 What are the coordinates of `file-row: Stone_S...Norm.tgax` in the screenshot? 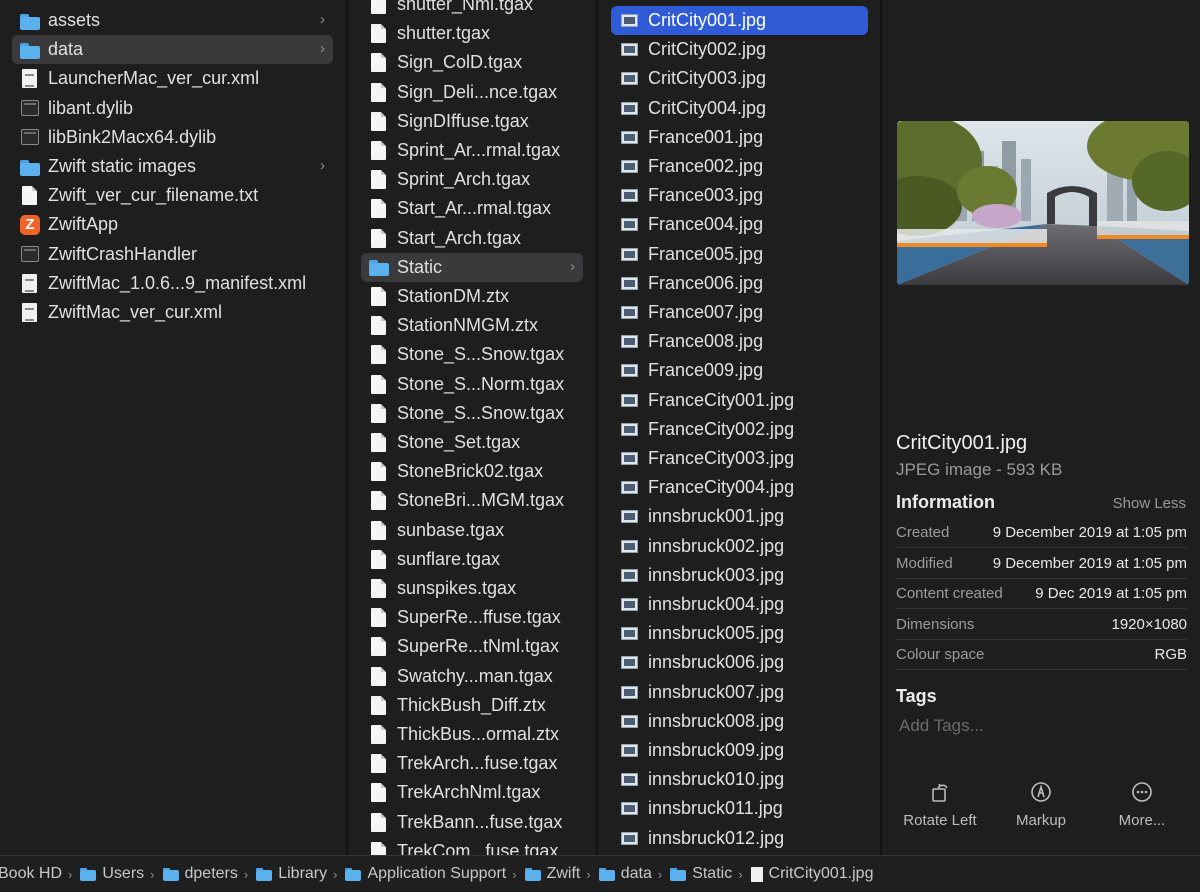 It's located at (472, 384).